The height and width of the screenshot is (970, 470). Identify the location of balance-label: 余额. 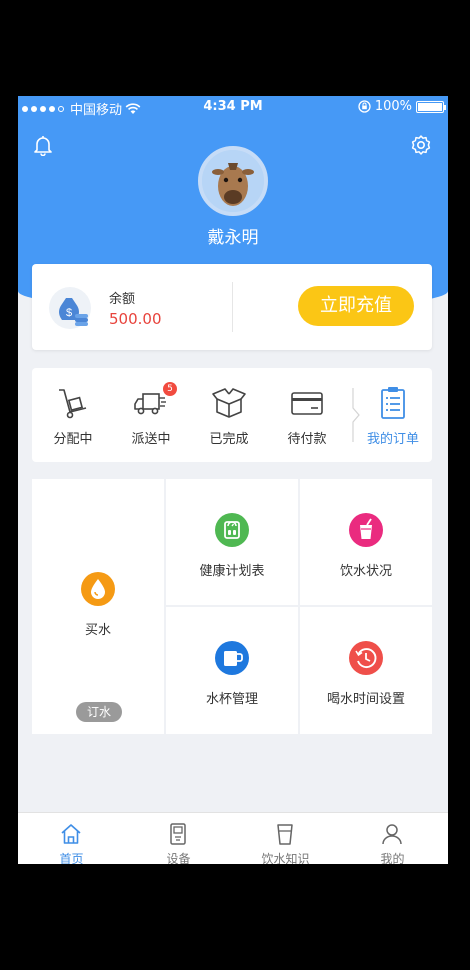
(122, 299).